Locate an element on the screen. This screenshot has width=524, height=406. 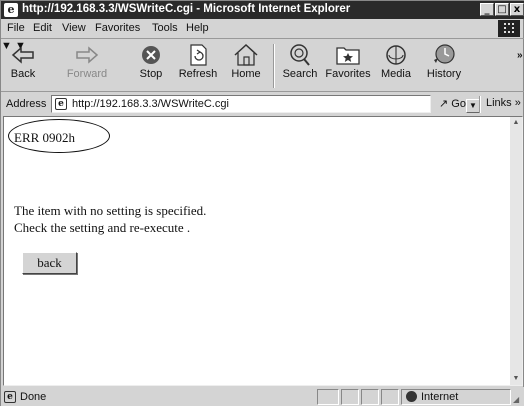
address-label: Address is located at coordinates (26, 104).